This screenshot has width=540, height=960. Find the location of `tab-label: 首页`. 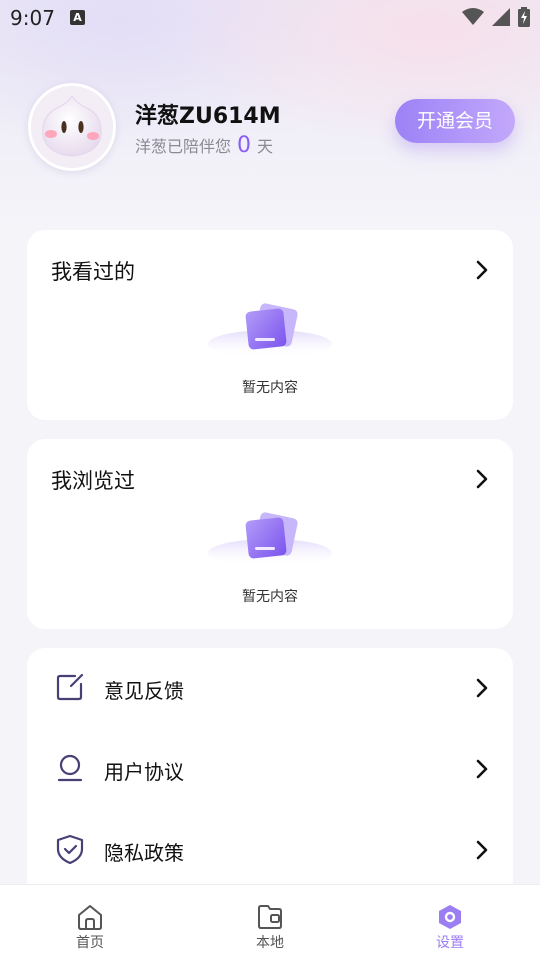

tab-label: 首页 is located at coordinates (90, 943).